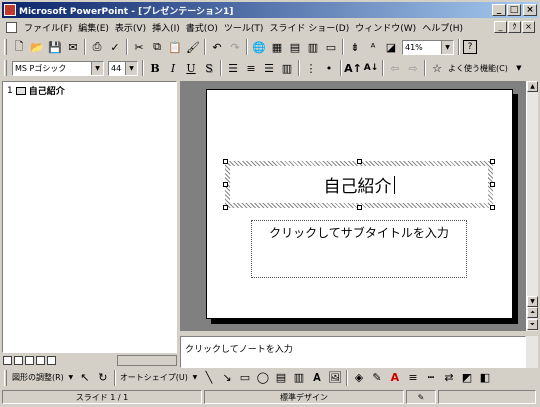 This screenshot has width=540, height=407. I want to click on notes-pane: クリックしてノートを入力, so click(353, 352).